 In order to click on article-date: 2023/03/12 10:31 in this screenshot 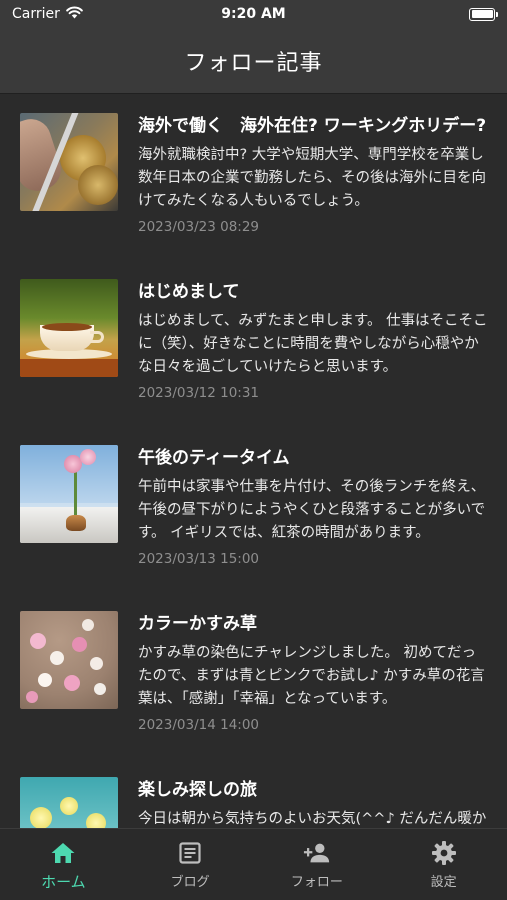, I will do `click(199, 393)`.